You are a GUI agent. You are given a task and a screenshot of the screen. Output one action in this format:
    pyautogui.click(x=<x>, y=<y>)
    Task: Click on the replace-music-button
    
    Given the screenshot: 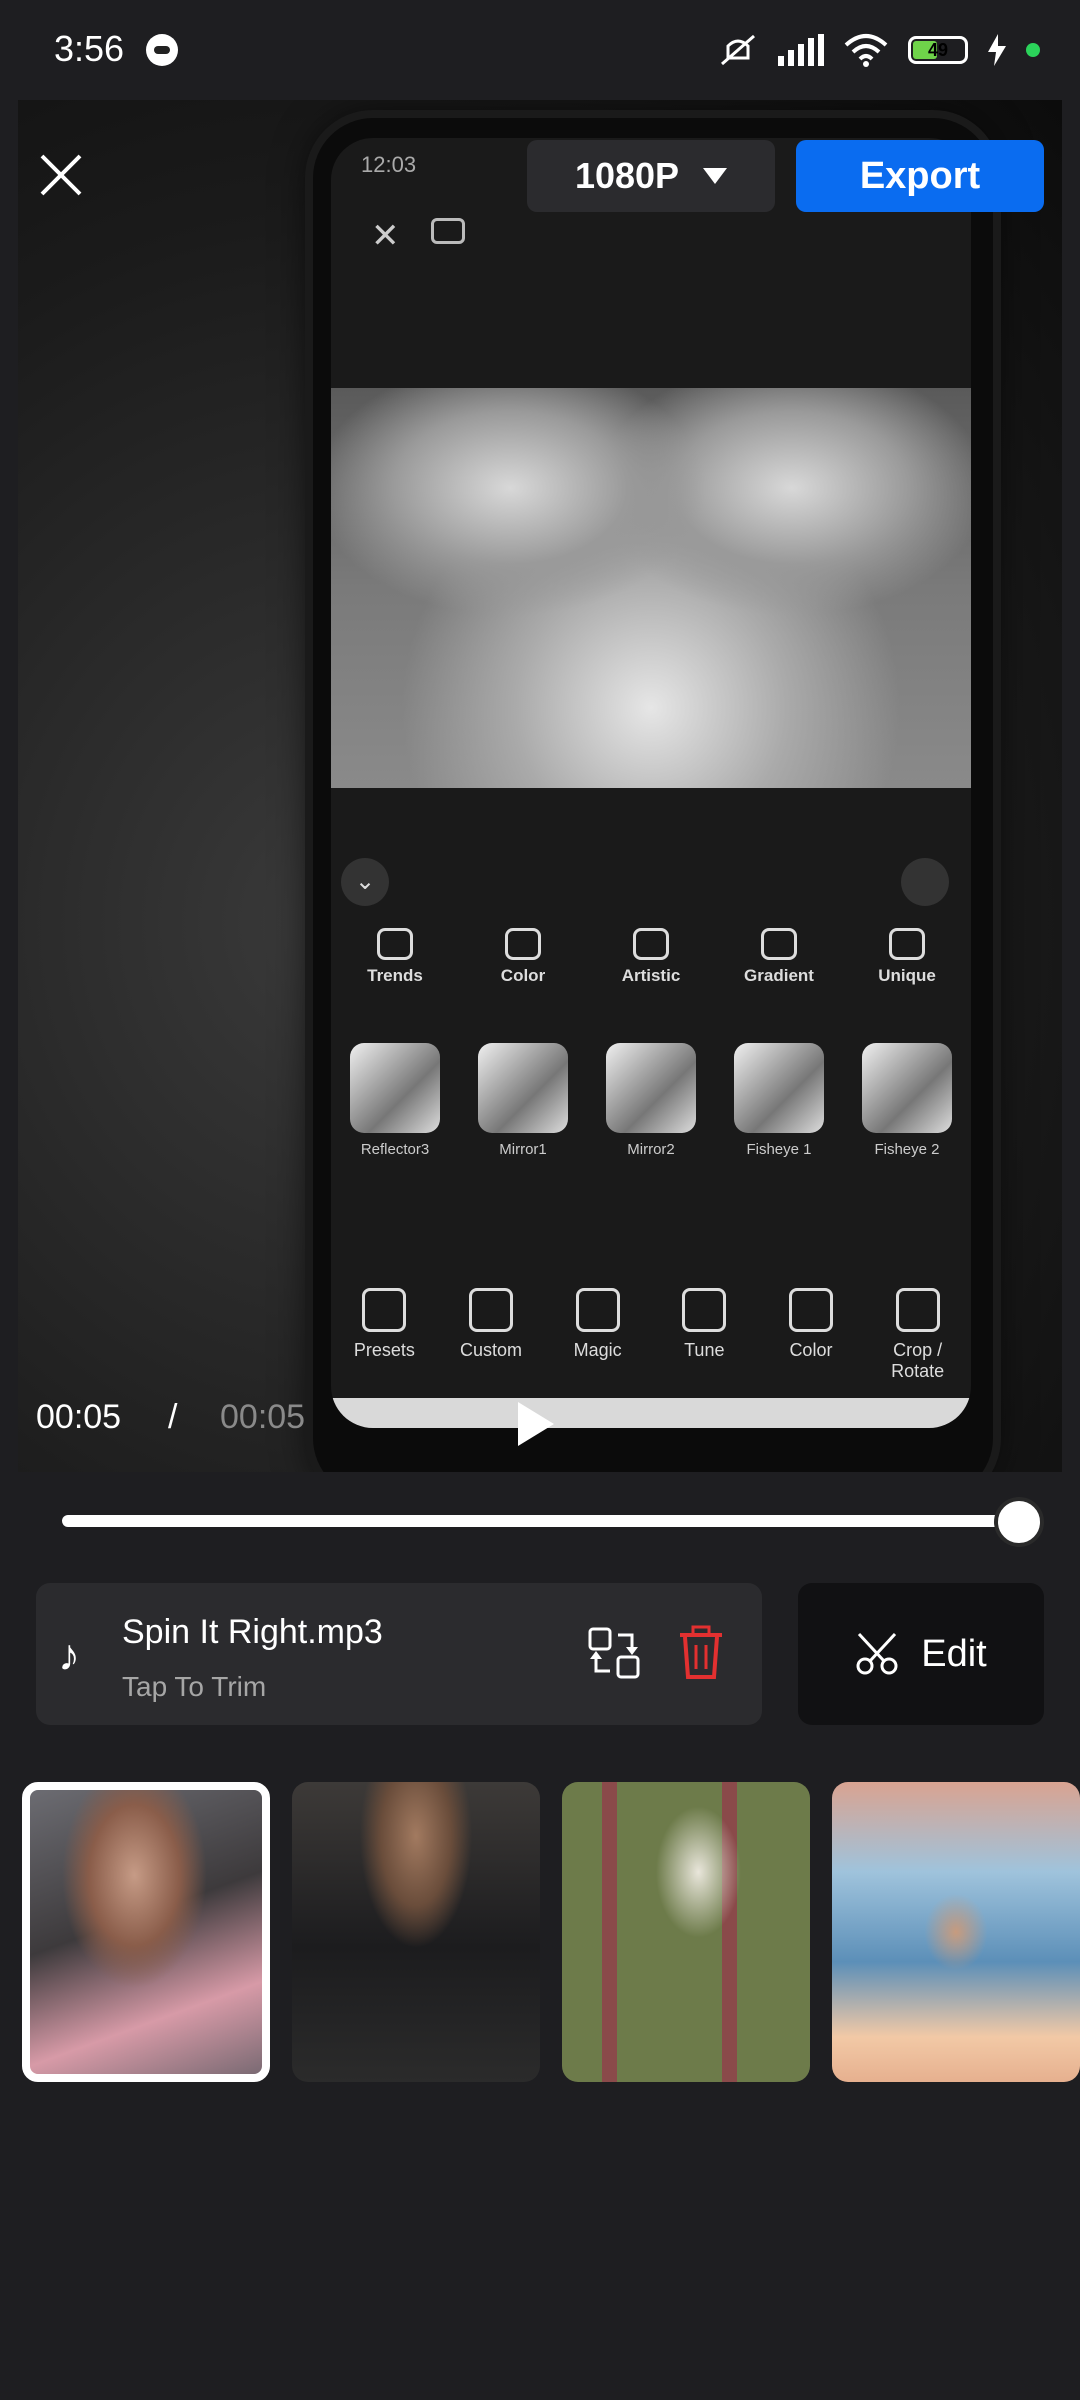 What is the action you would take?
    pyautogui.click(x=614, y=1653)
    